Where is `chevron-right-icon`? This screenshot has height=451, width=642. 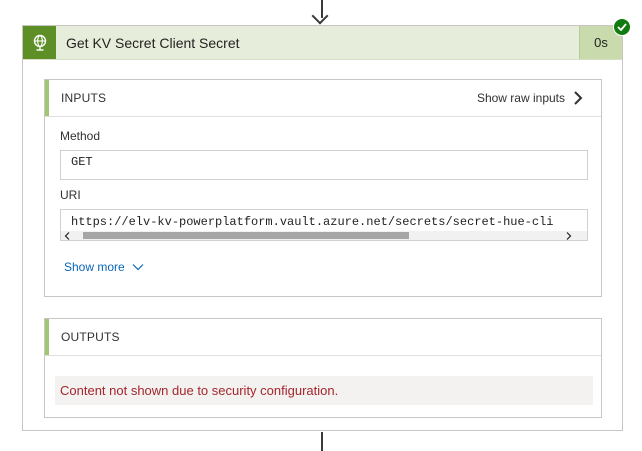
chevron-right-icon is located at coordinates (578, 98).